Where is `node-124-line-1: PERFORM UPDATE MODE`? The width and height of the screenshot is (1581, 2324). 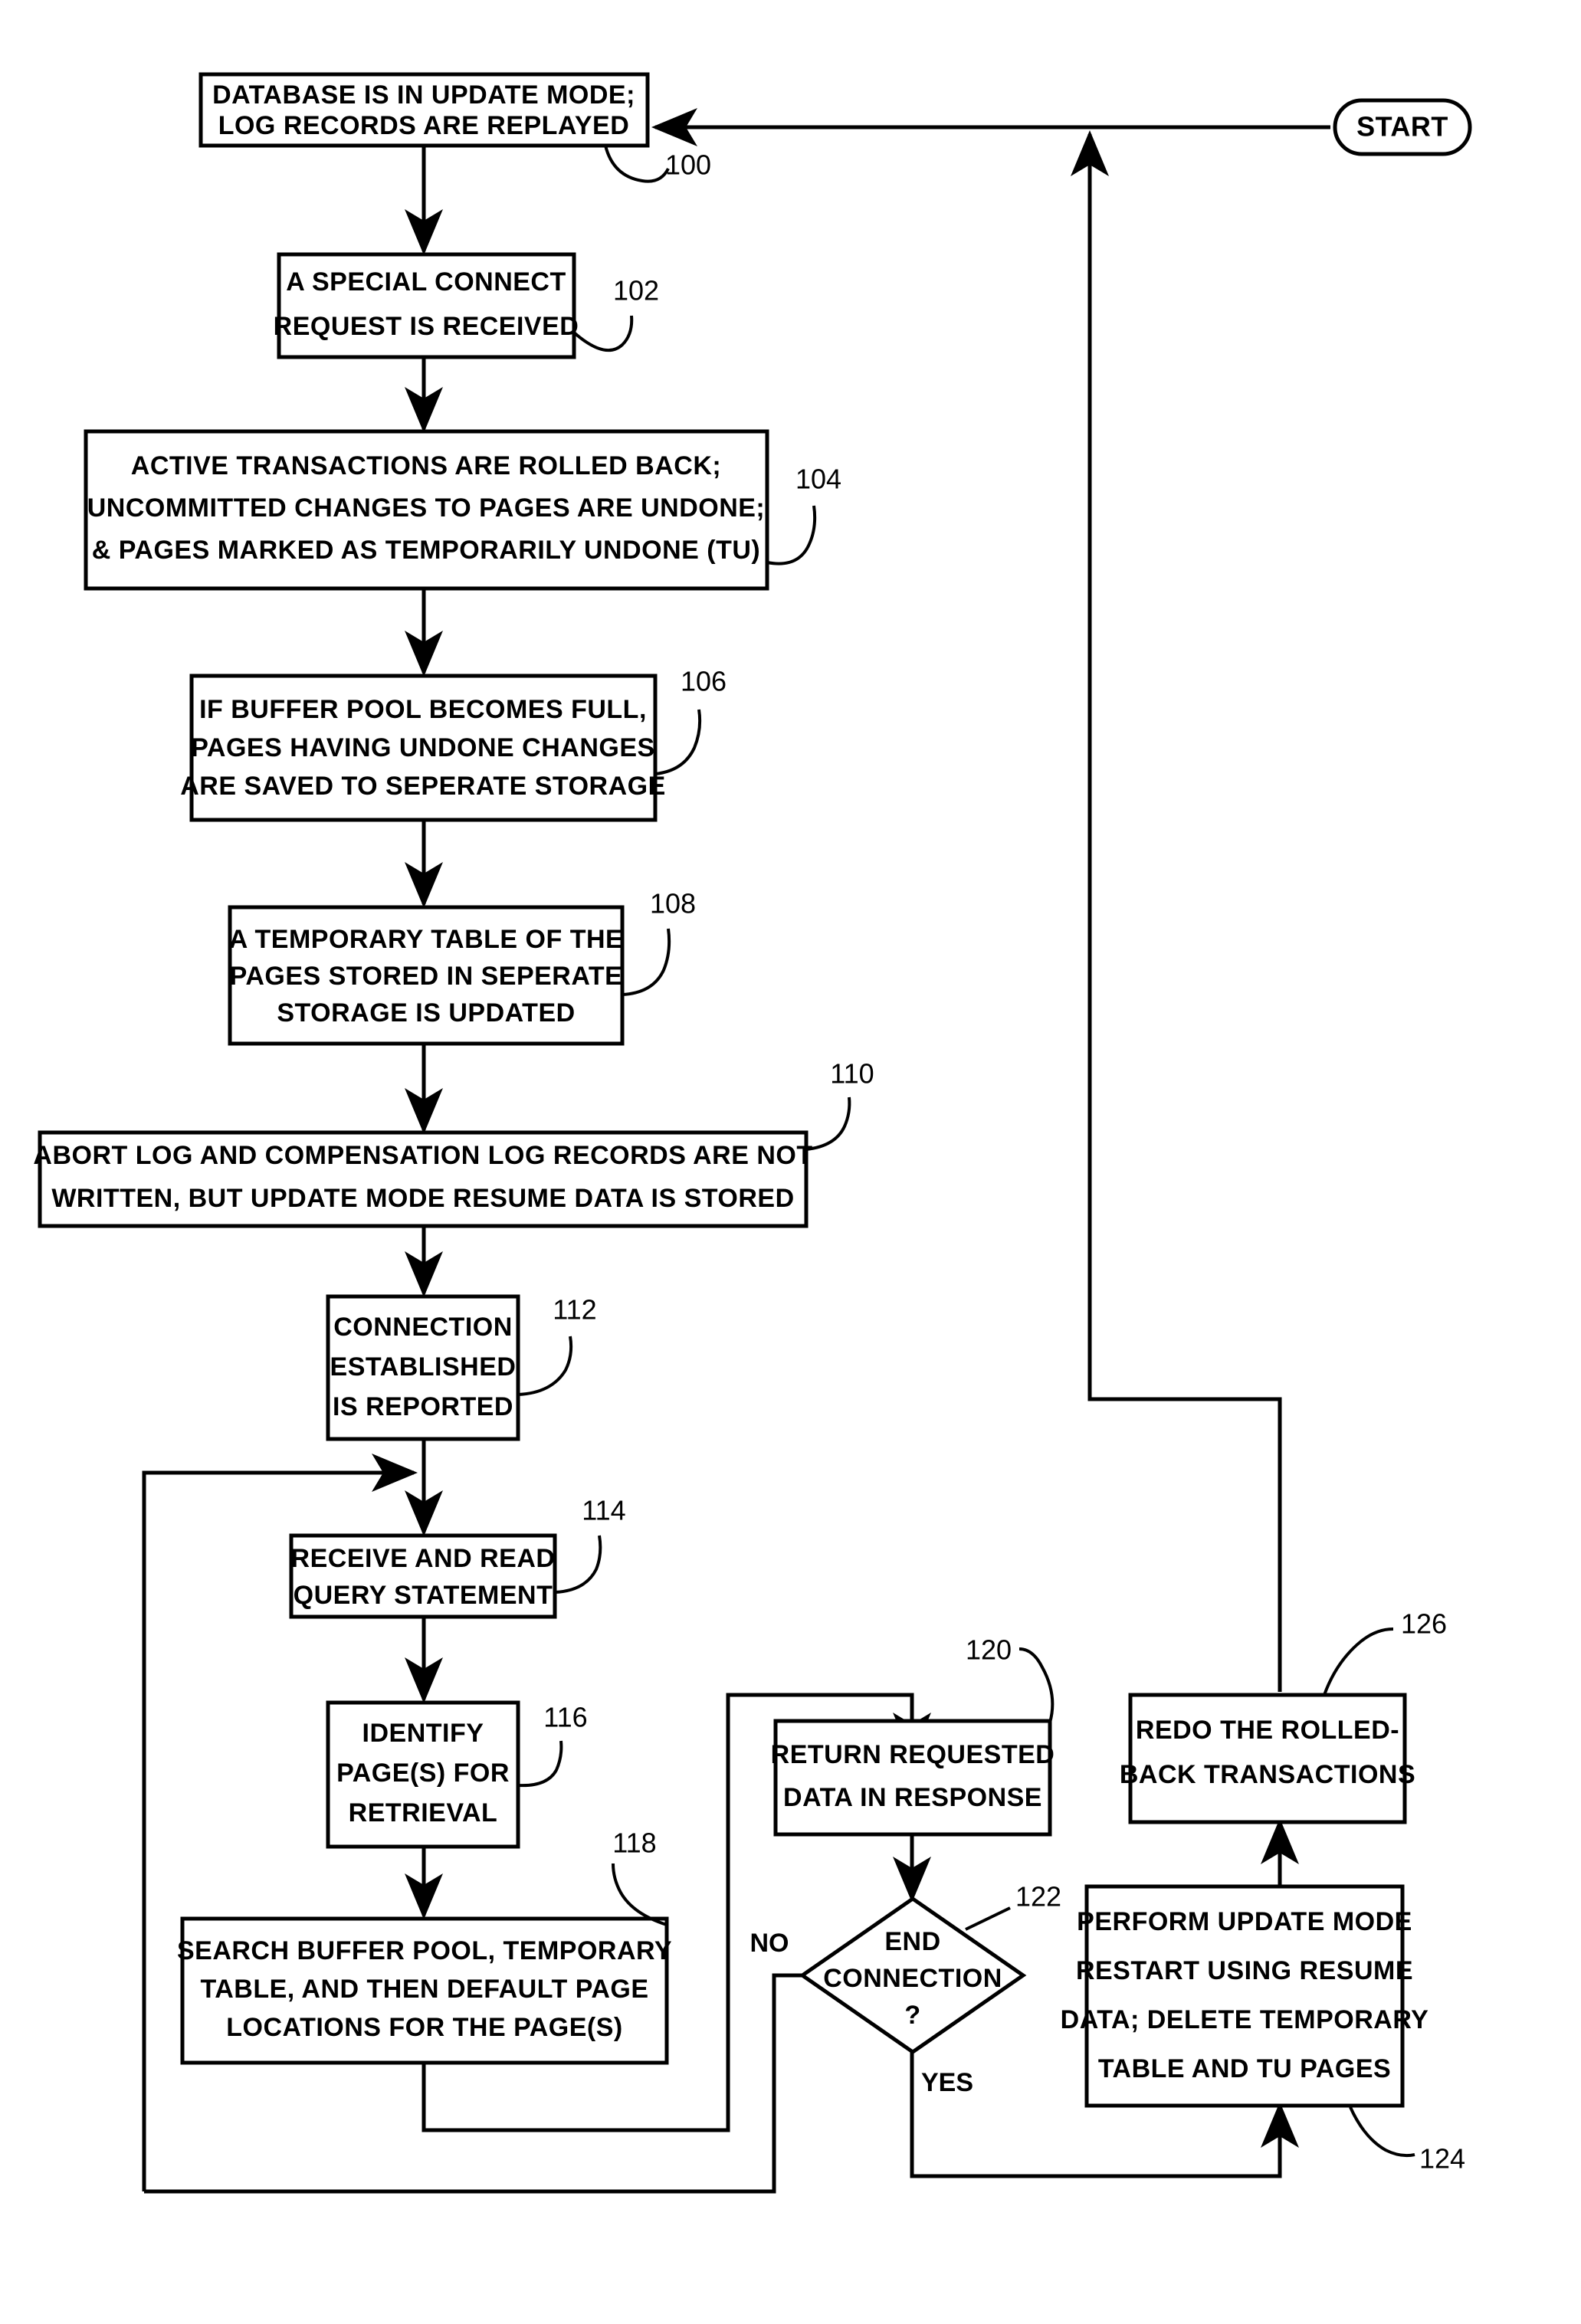
node-124-line-1: PERFORM UPDATE MODE is located at coordinates (1245, 1921).